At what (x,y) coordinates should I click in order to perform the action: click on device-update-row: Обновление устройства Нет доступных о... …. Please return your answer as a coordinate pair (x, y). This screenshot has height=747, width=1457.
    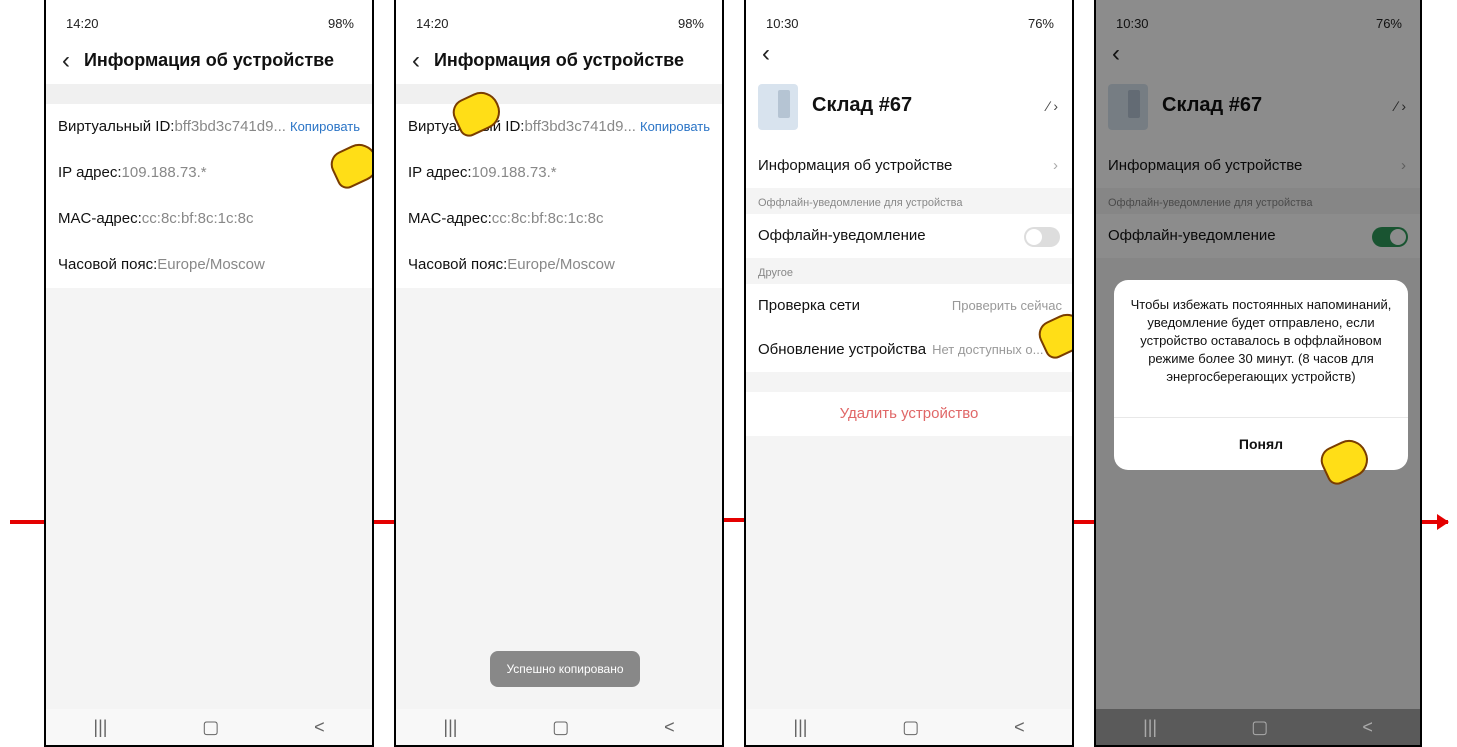
    Looking at the image, I should click on (909, 350).